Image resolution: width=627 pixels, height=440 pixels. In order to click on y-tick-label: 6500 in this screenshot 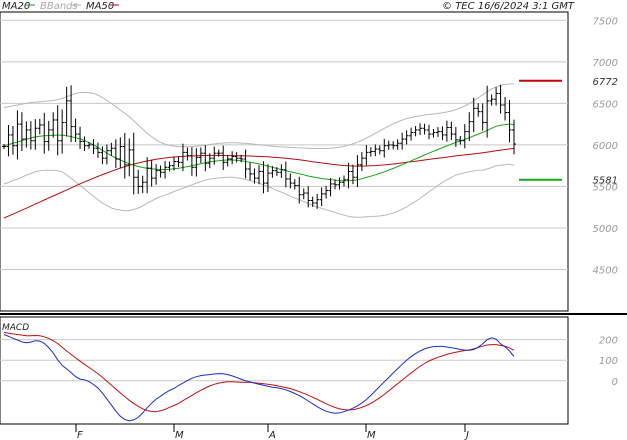, I will do `click(605, 104)`.